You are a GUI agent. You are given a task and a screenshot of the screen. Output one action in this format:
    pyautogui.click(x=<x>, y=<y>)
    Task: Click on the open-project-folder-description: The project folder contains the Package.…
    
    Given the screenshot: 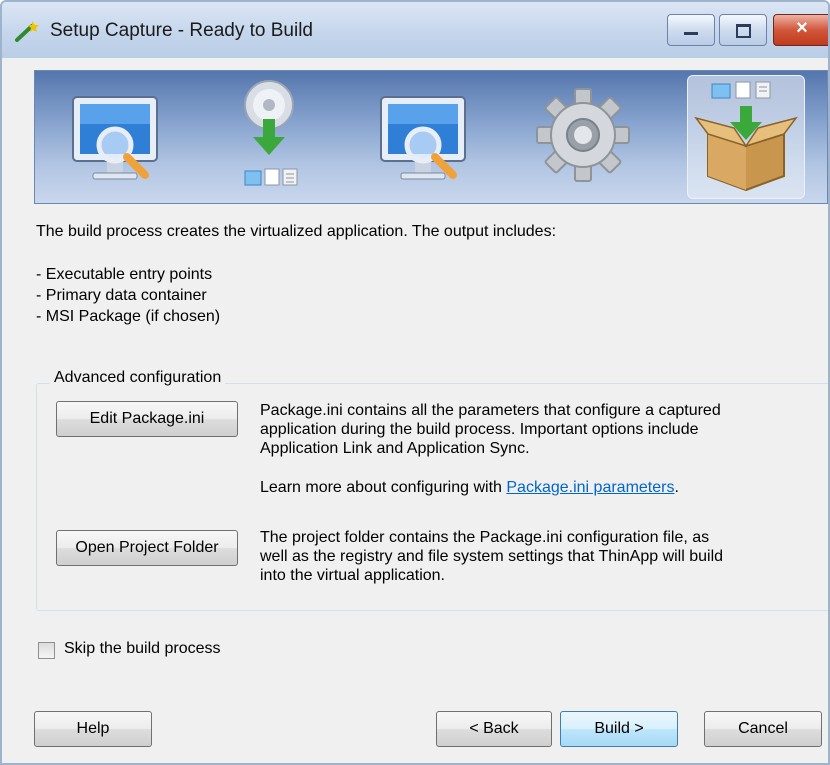 What is the action you would take?
    pyautogui.click(x=491, y=556)
    